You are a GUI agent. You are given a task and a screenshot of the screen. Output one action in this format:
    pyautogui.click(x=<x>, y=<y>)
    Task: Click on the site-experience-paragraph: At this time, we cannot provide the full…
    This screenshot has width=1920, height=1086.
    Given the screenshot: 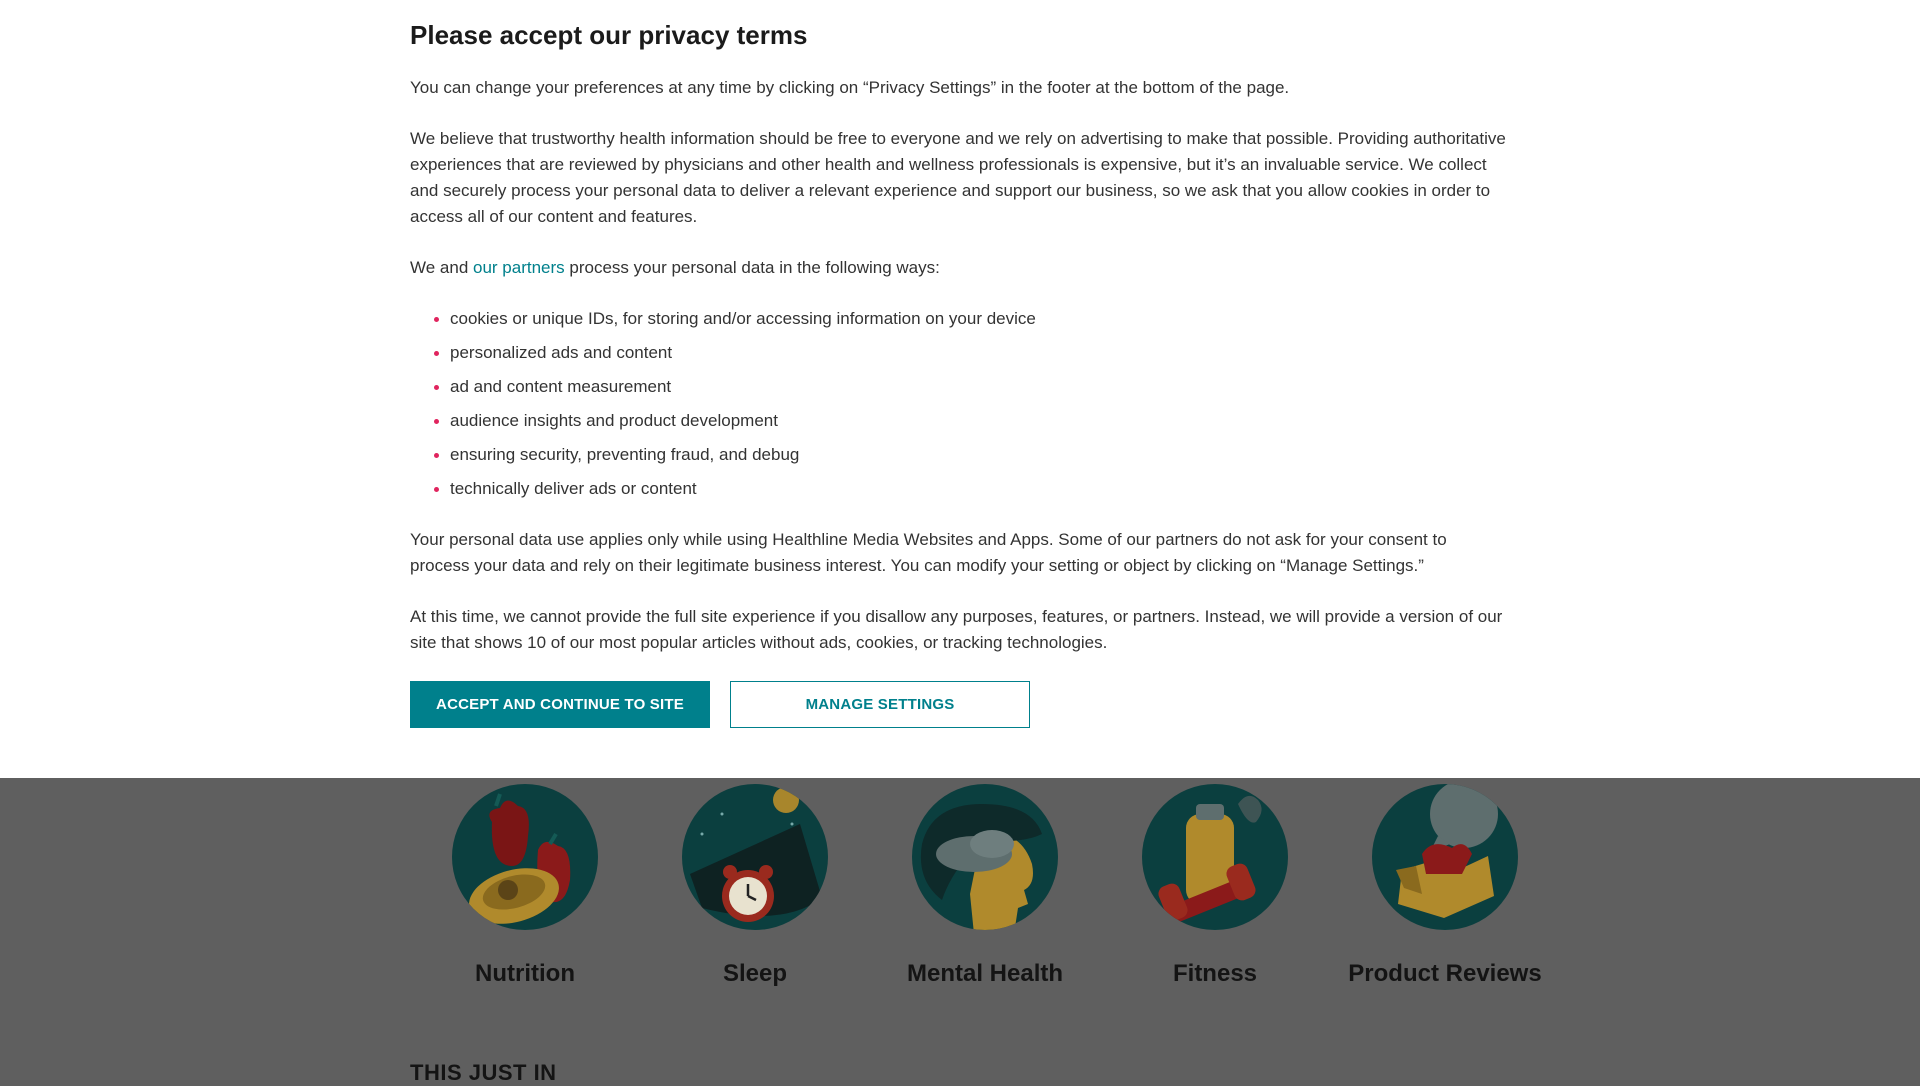 What is the action you would take?
    pyautogui.click(x=956, y=629)
    